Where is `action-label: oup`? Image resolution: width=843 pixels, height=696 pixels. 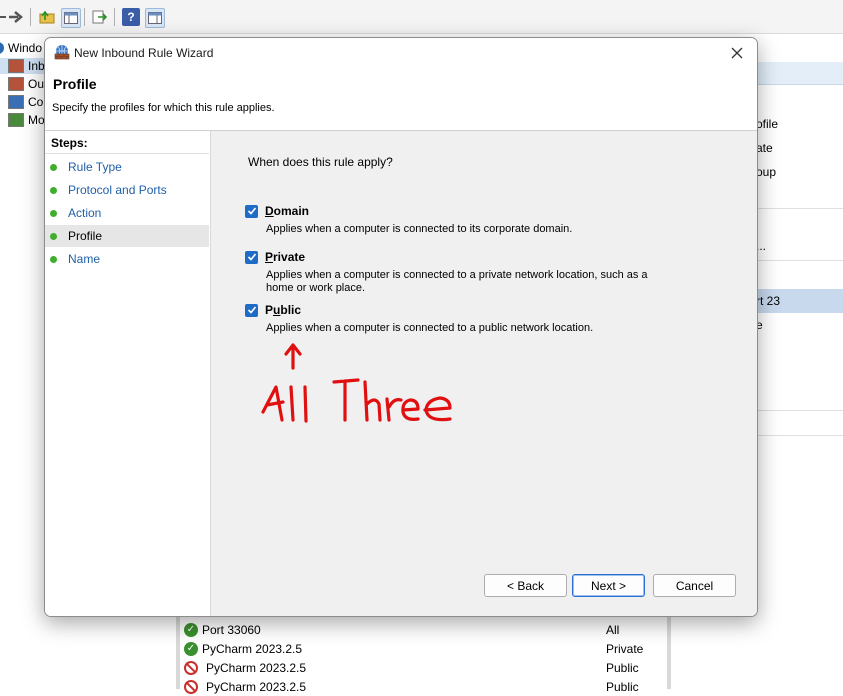
action-label: oup is located at coordinates (766, 172).